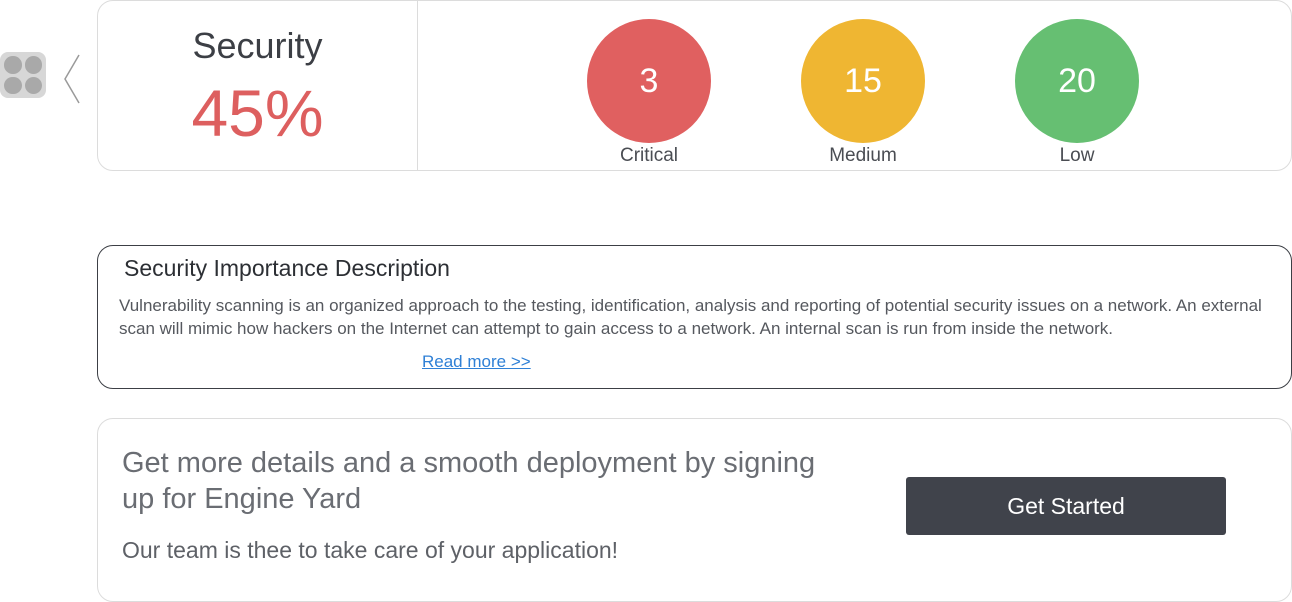 This screenshot has height=602, width=1292. Describe the element at coordinates (287, 268) in the screenshot. I see `description-title: Security Importance Description` at that location.